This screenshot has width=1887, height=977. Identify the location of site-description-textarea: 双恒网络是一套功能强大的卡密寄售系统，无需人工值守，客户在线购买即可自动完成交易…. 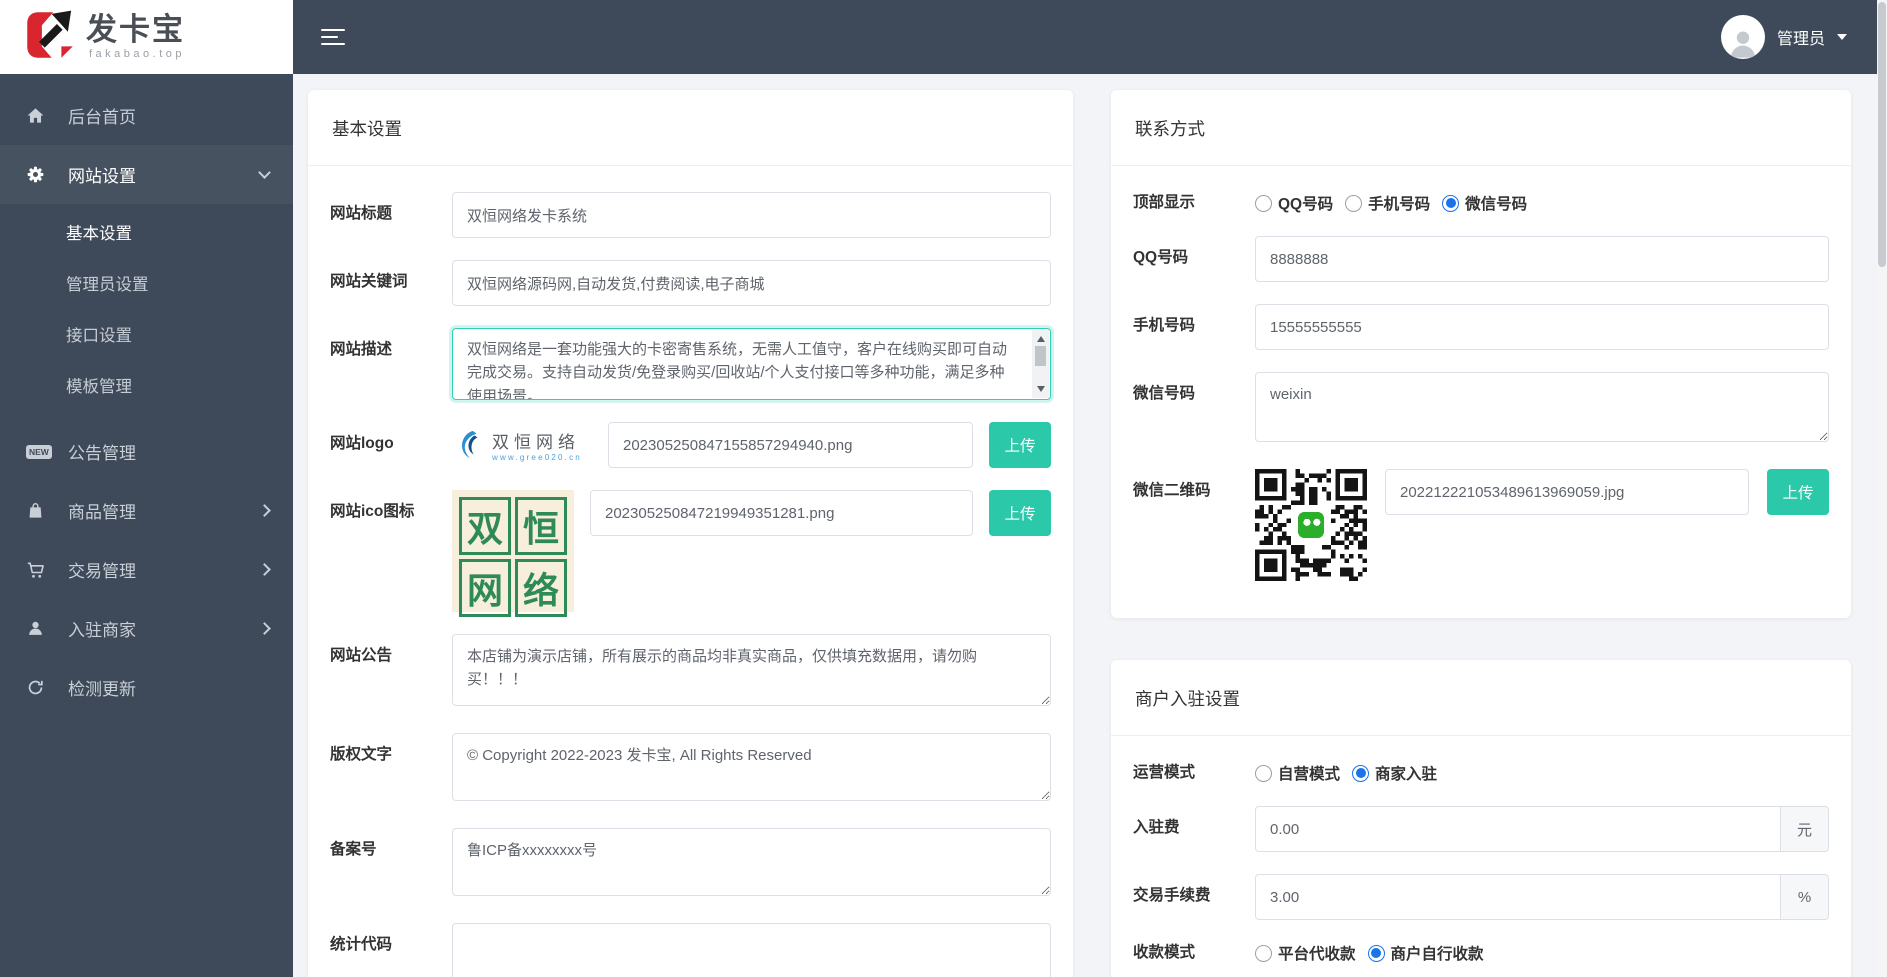
(751, 364).